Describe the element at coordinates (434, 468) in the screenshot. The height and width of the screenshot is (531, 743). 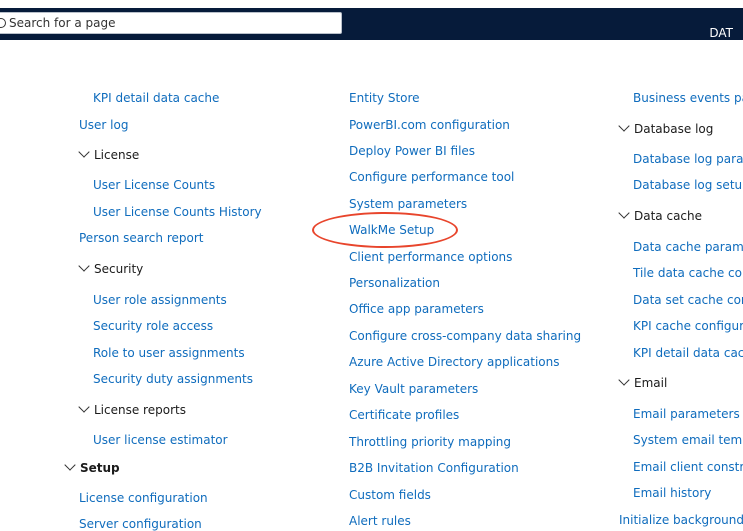
I see `link-b2b-invitation-configuration: B2B Invitation Configuration` at that location.